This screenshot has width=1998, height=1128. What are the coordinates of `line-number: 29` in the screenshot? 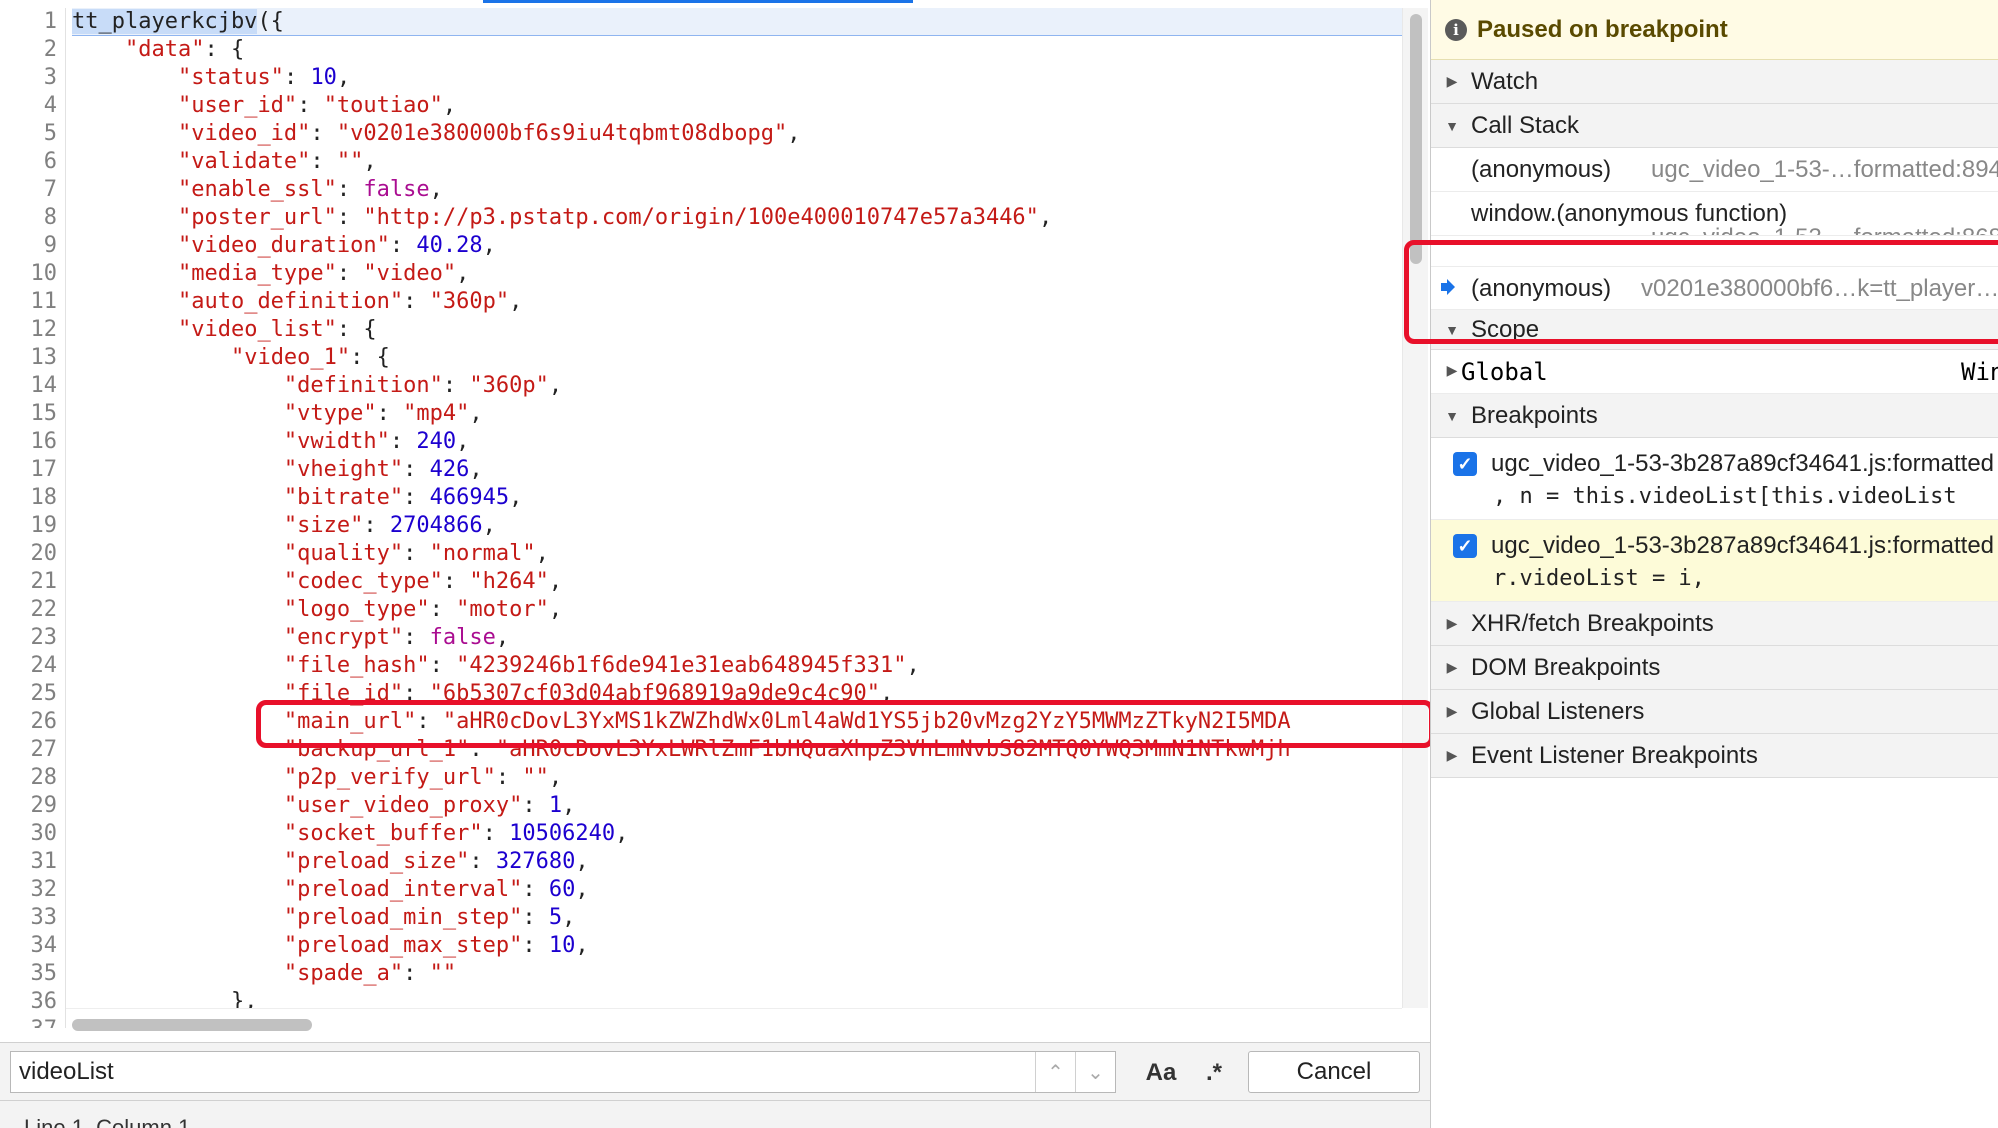 It's located at (32, 806).